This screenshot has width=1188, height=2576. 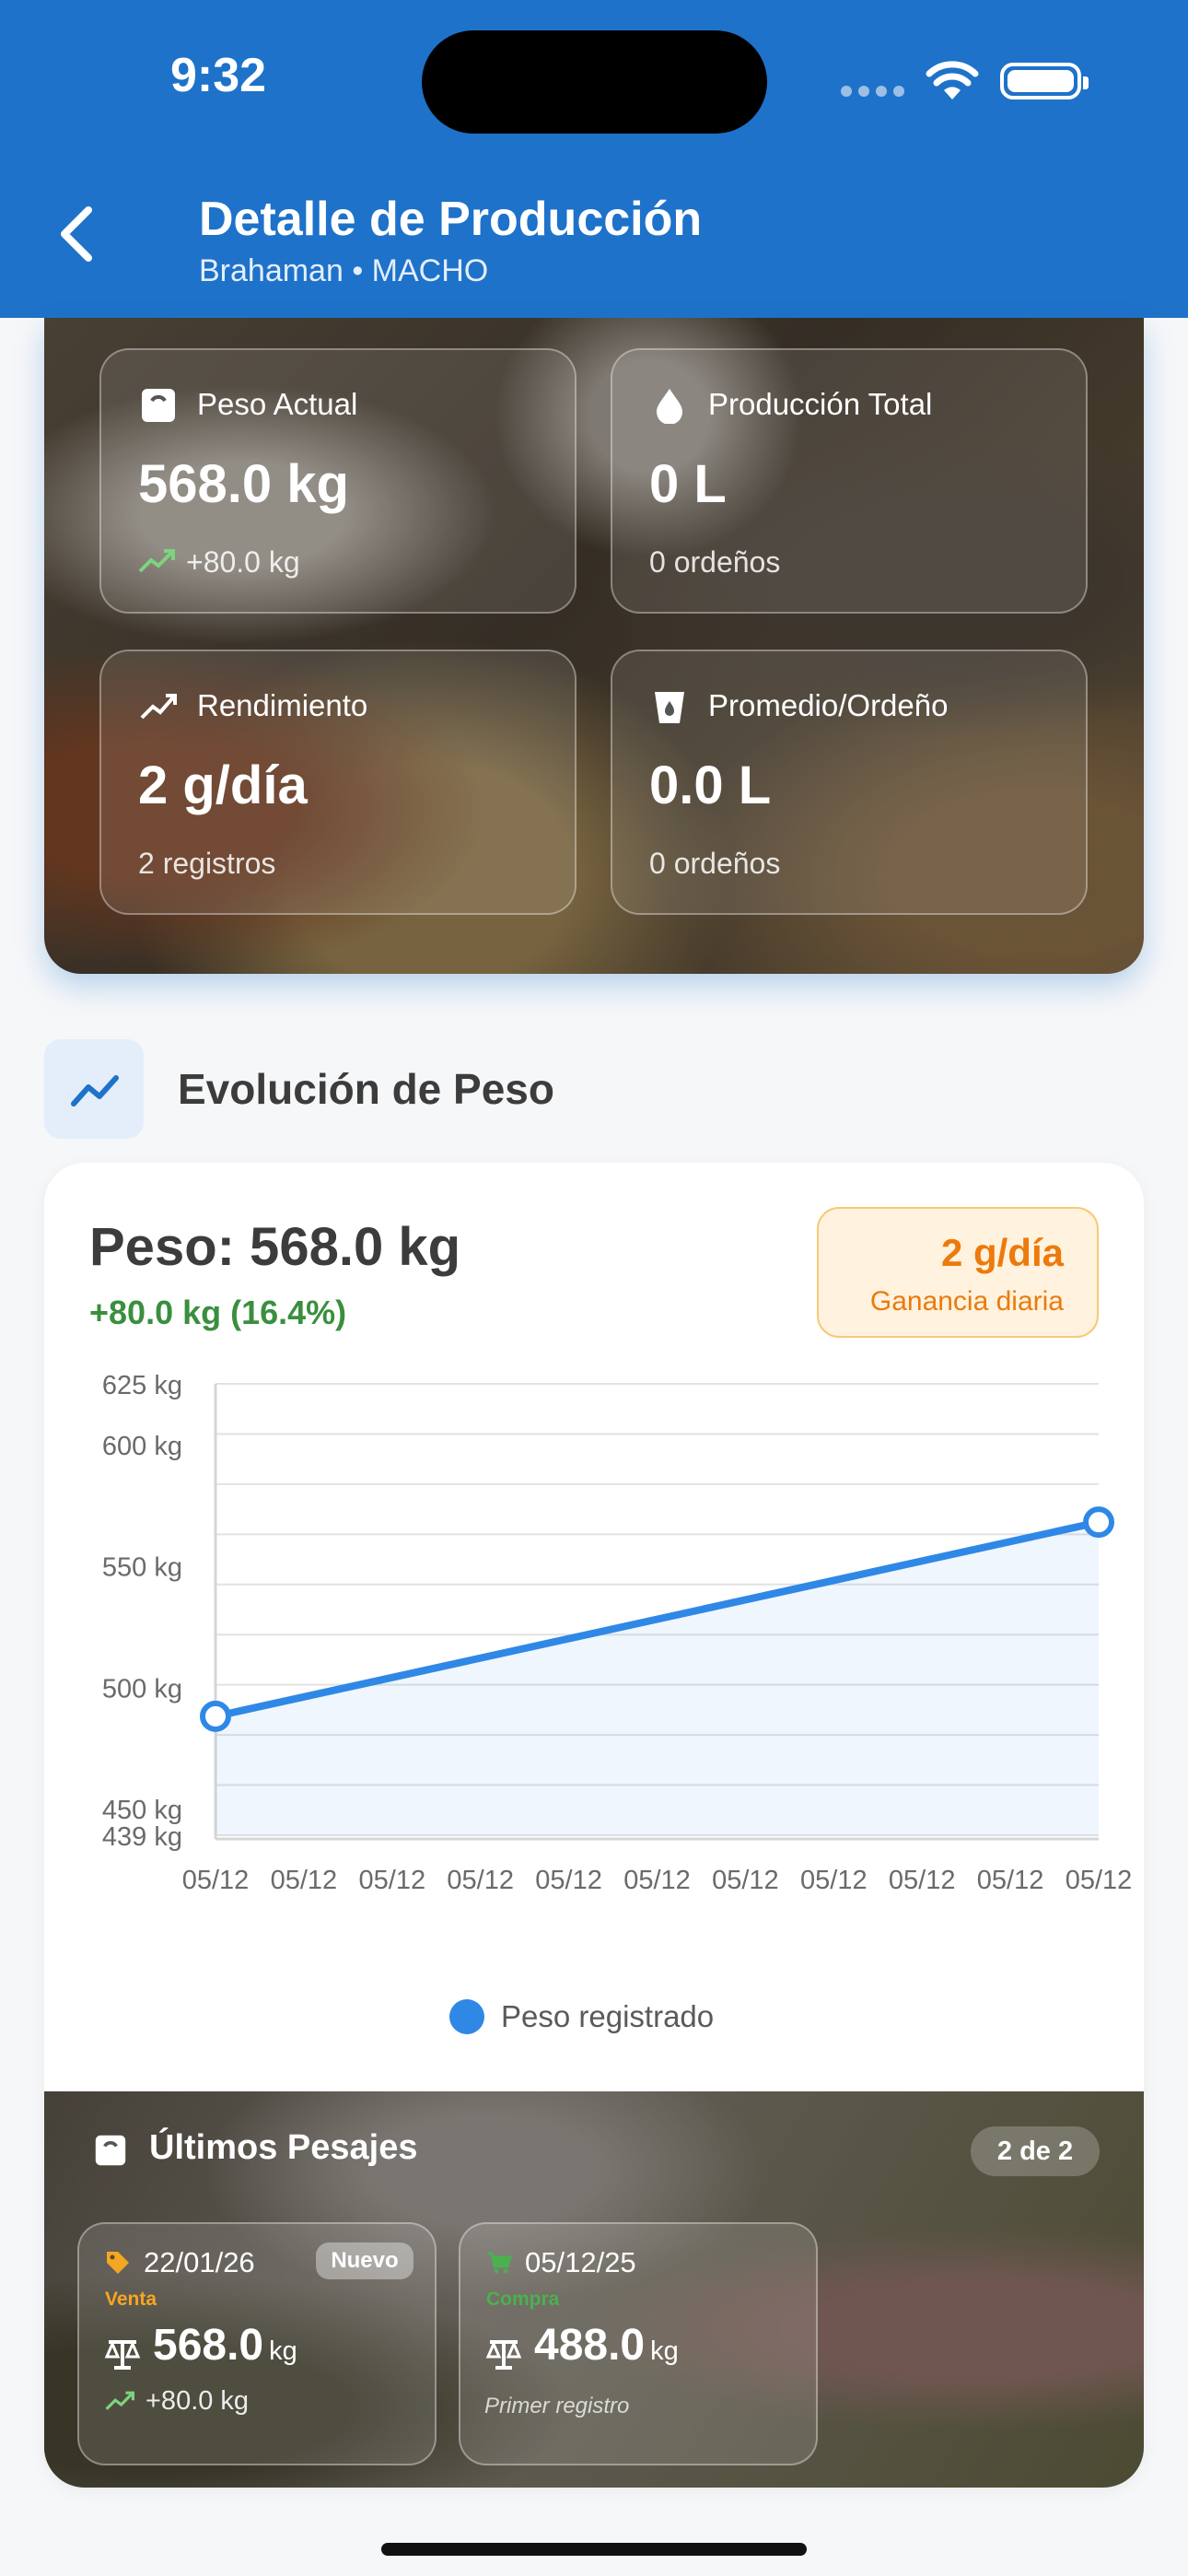 What do you see at coordinates (500, 2263) in the screenshot?
I see `cart-icon` at bounding box center [500, 2263].